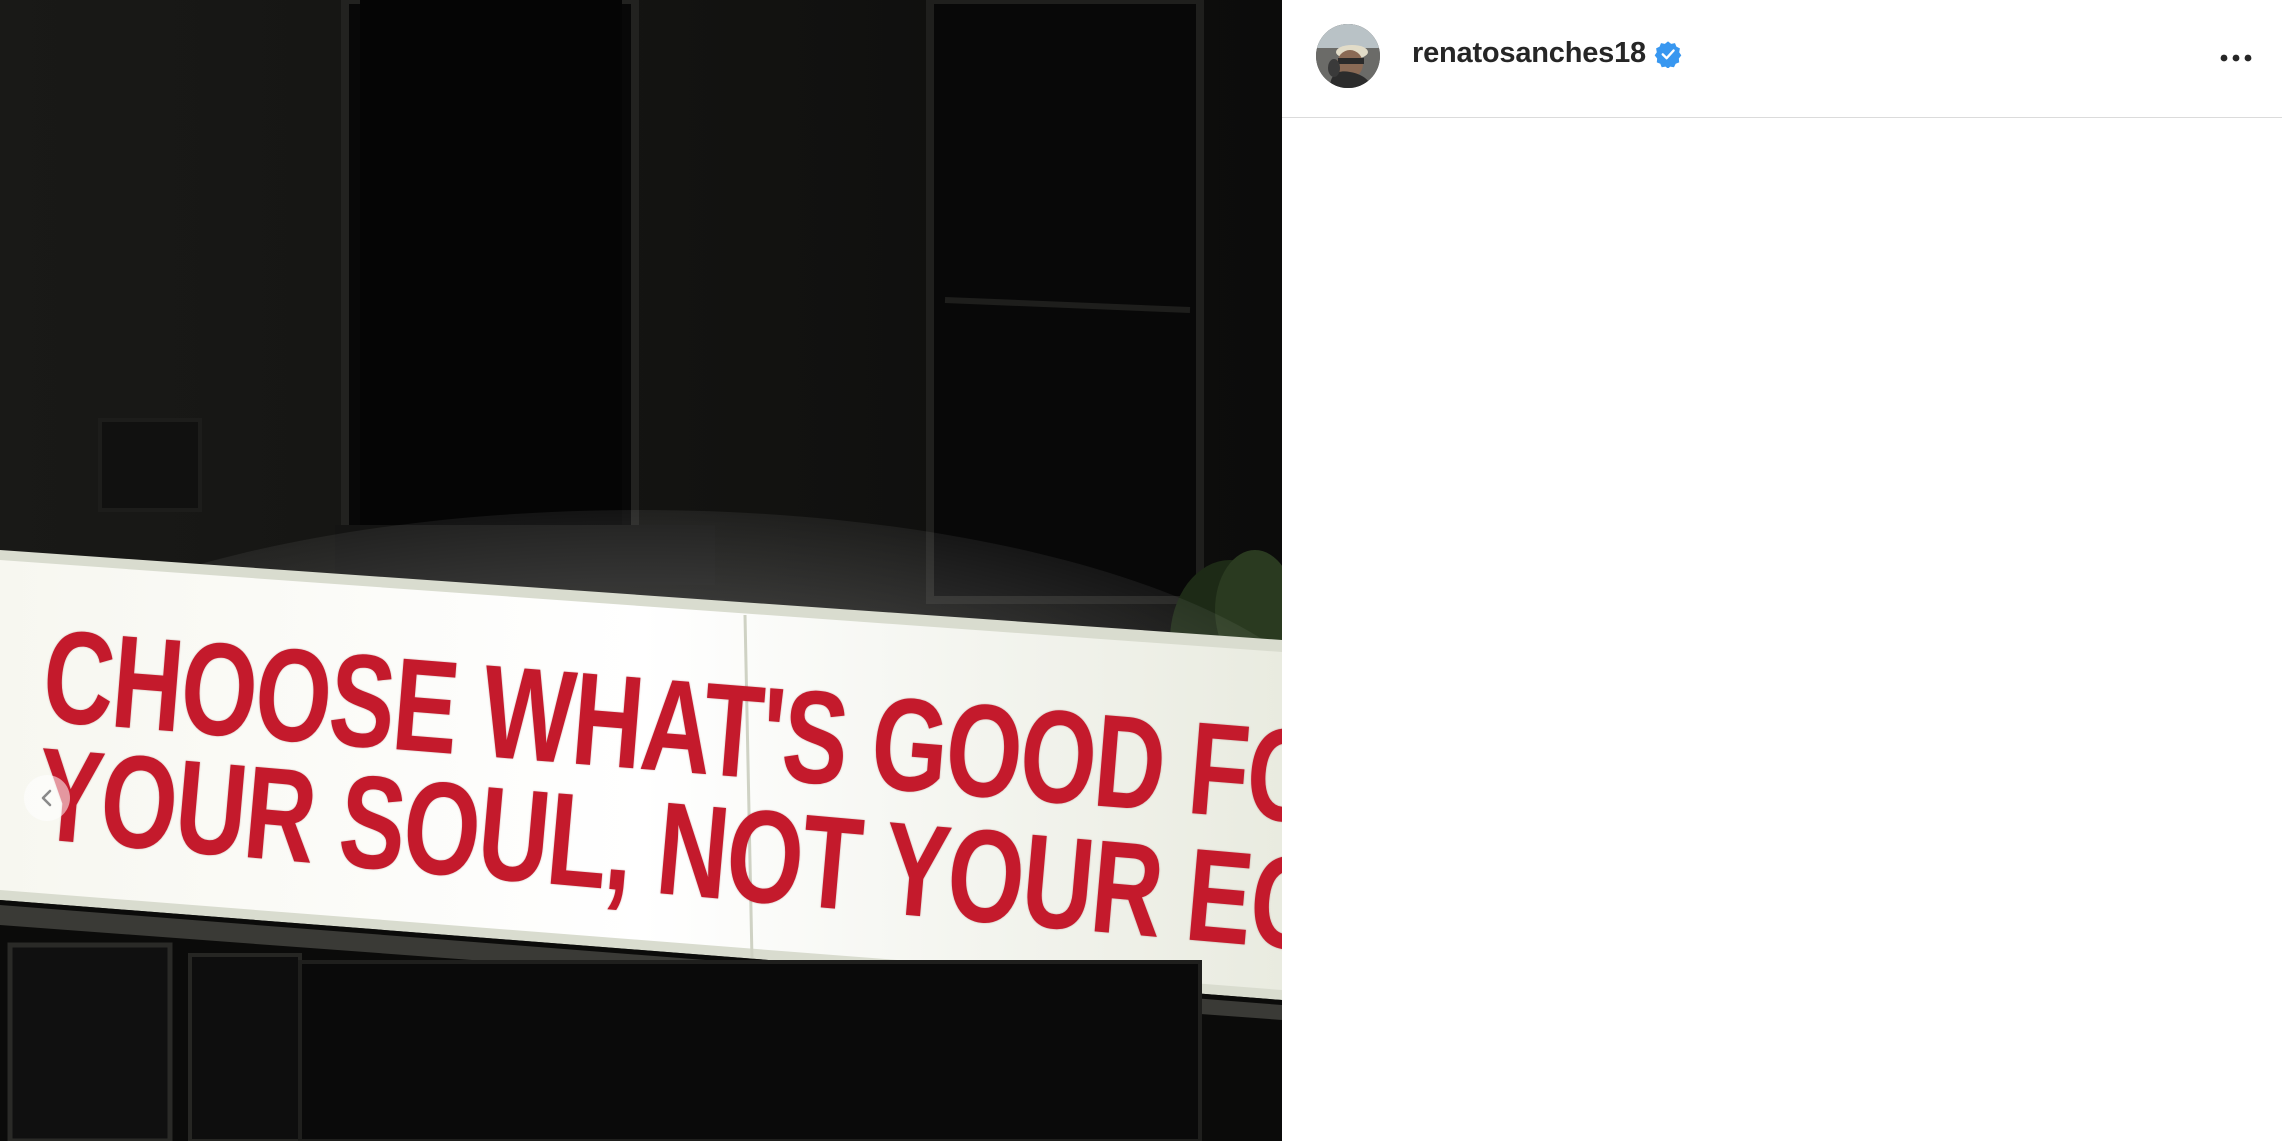 The width and height of the screenshot is (2282, 1141). I want to click on verified-badge-icon, so click(1668, 54).